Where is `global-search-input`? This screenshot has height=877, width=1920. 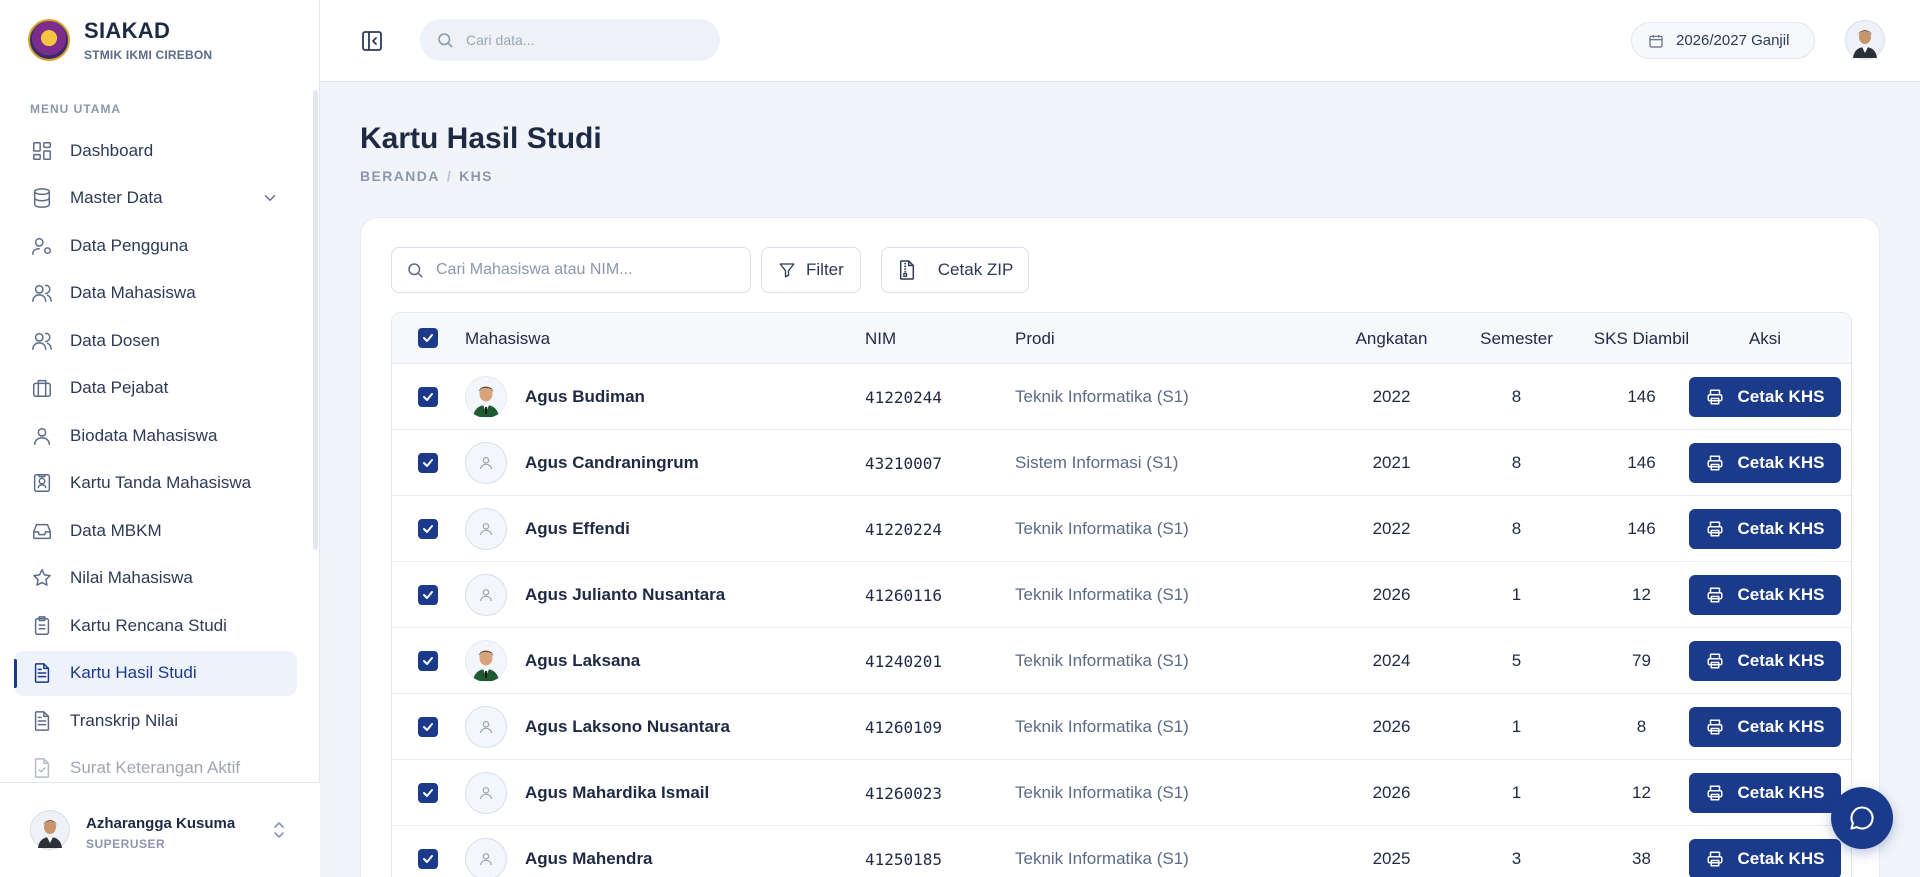 global-search-input is located at coordinates (581, 40).